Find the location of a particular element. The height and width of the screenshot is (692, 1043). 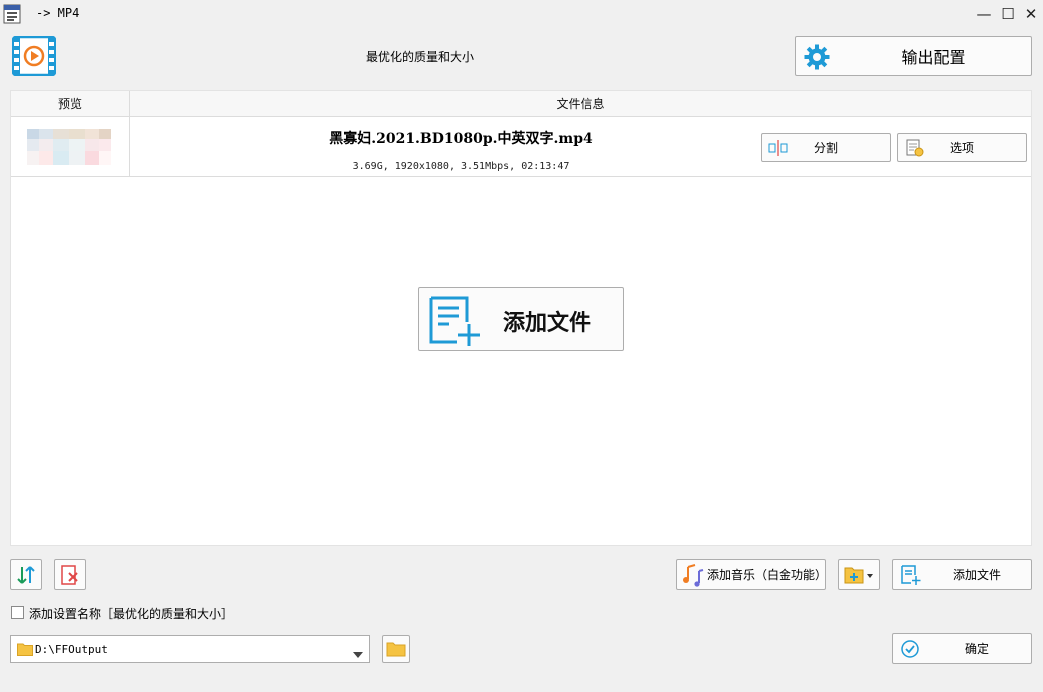

thumbnail-cell is located at coordinates (70, 146).